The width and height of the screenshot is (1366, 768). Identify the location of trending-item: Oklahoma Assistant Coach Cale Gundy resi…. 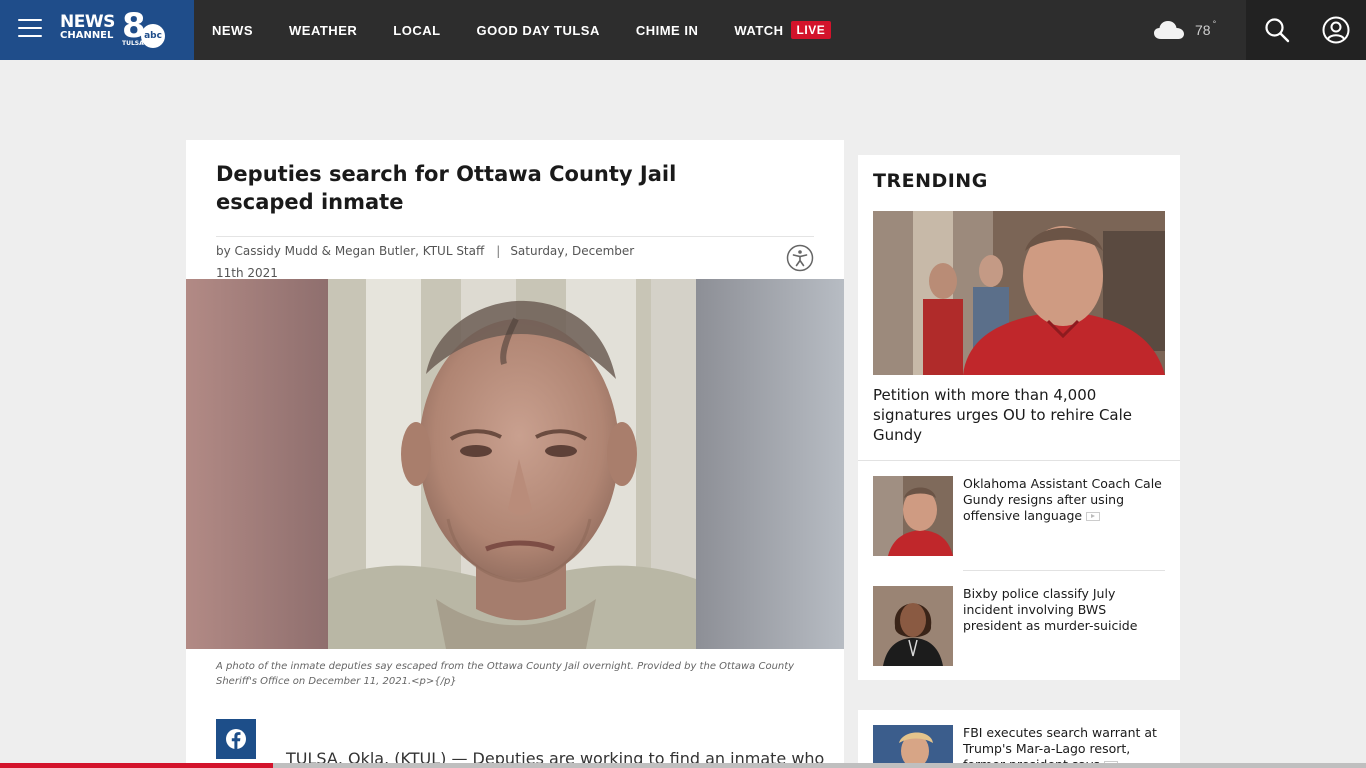
(1019, 516).